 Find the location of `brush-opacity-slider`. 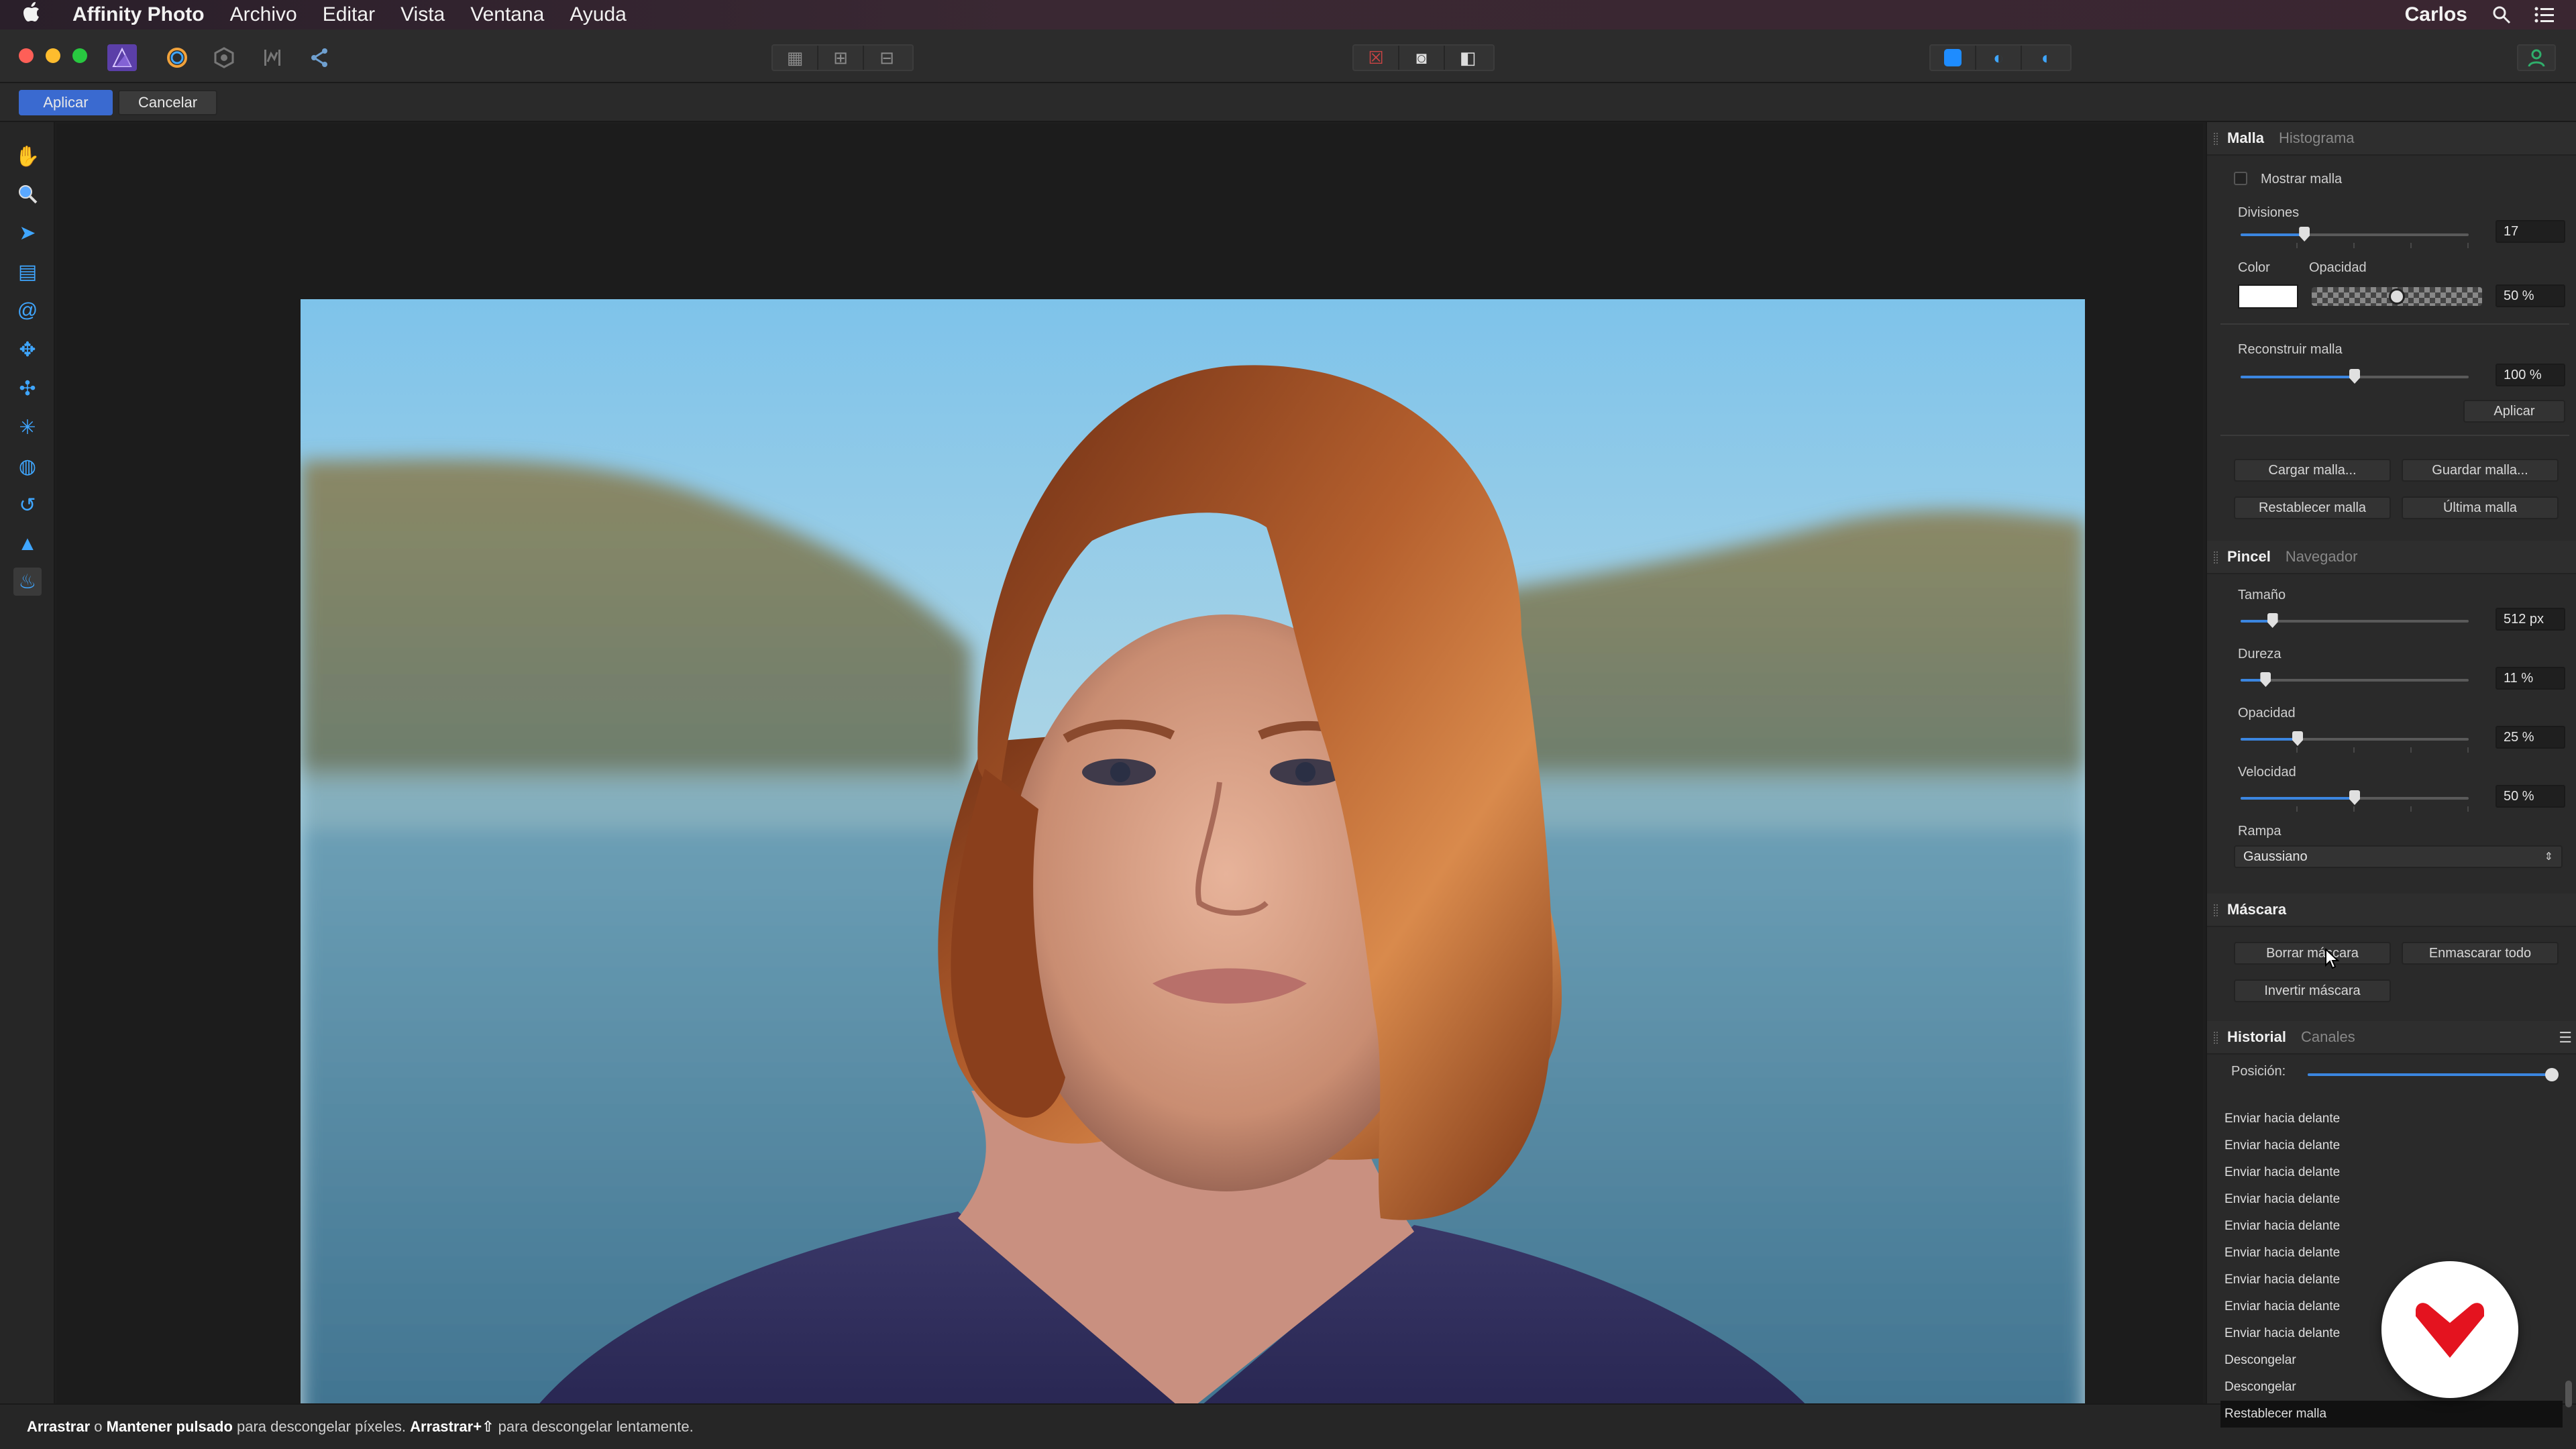

brush-opacity-slider is located at coordinates (2355, 742).